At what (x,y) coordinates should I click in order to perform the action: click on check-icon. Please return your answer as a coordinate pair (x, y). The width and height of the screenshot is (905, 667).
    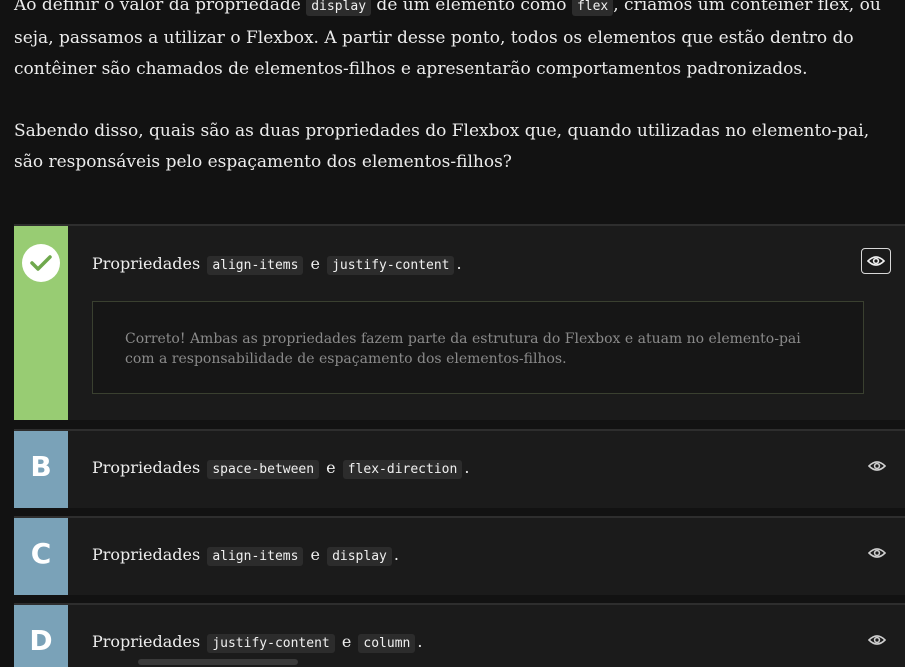
    Looking at the image, I should click on (41, 263).